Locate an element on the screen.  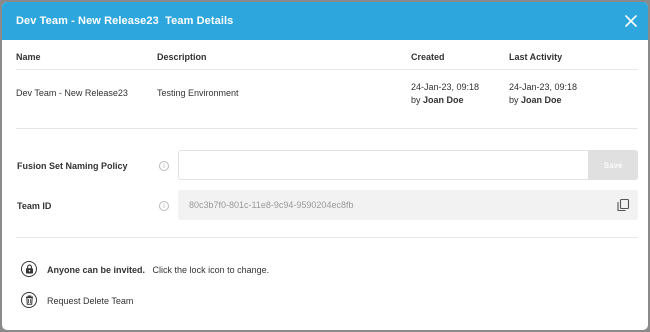
team-id-value: 80c3b7f0-801c-11e8-9c94-9590204ec8fb is located at coordinates (271, 205).